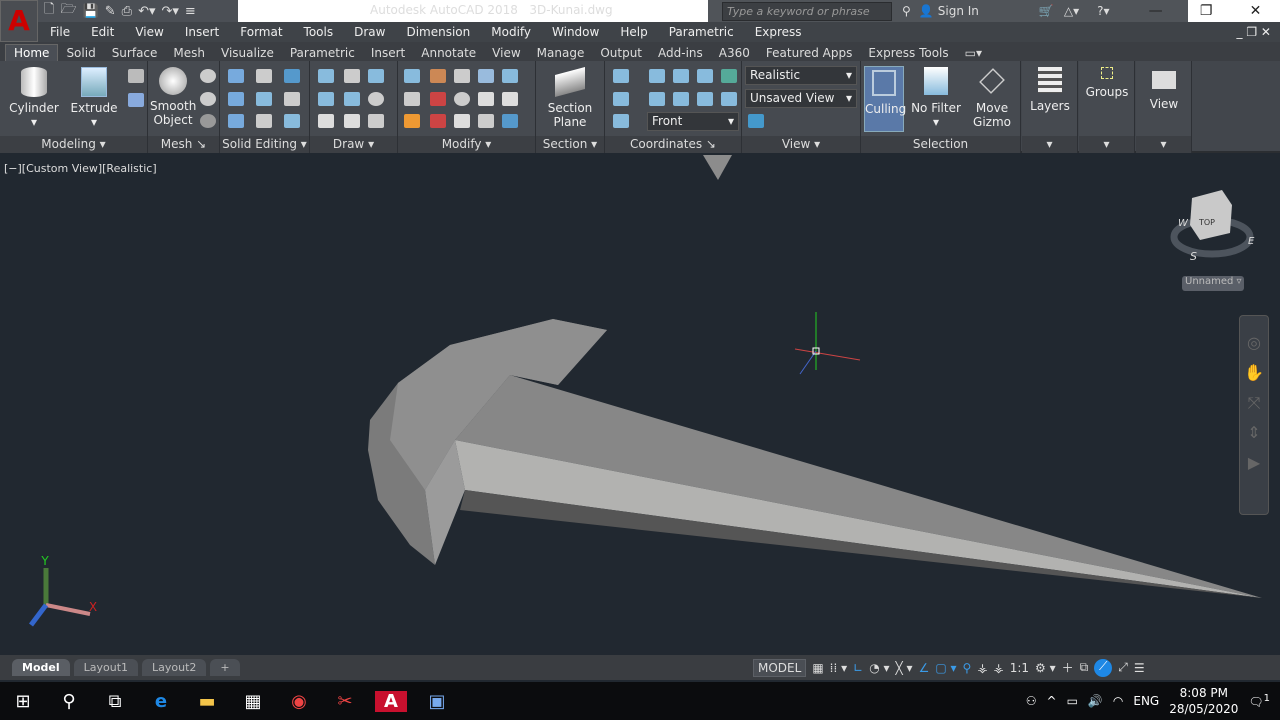  Describe the element at coordinates (225, 667) in the screenshot. I see `add-layout-button: +` at that location.